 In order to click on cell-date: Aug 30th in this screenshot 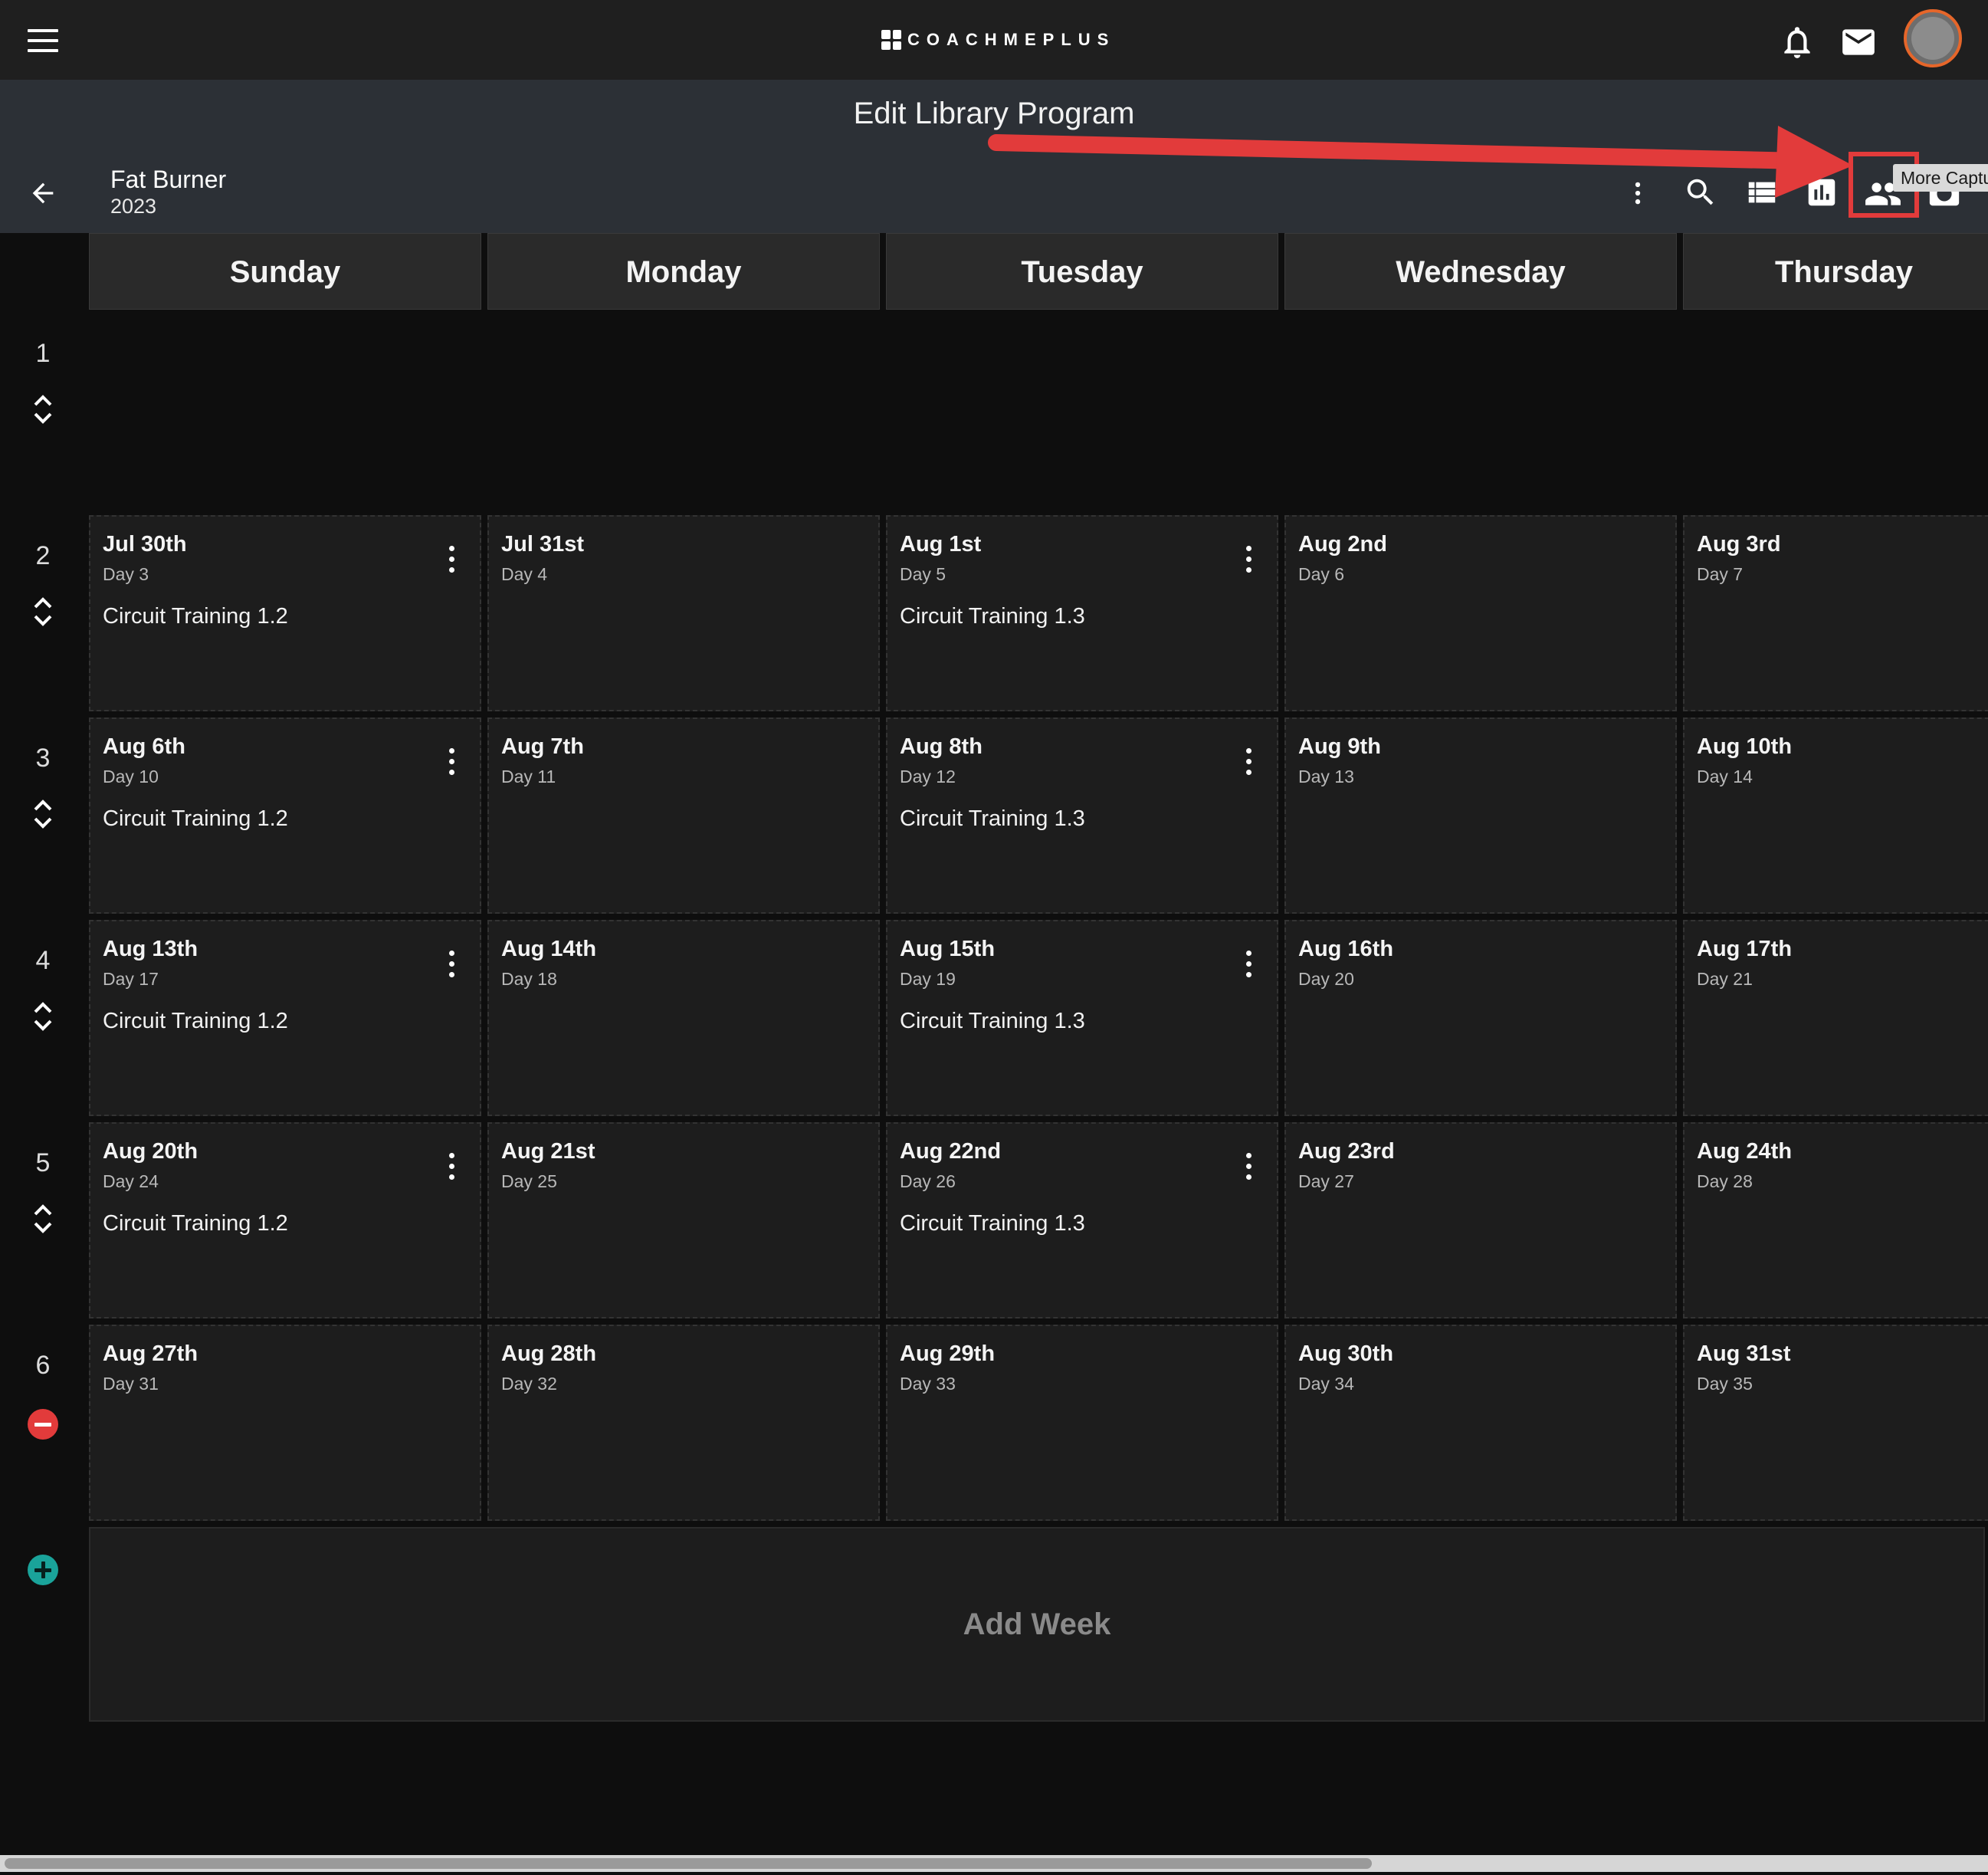, I will do `click(1346, 1354)`.